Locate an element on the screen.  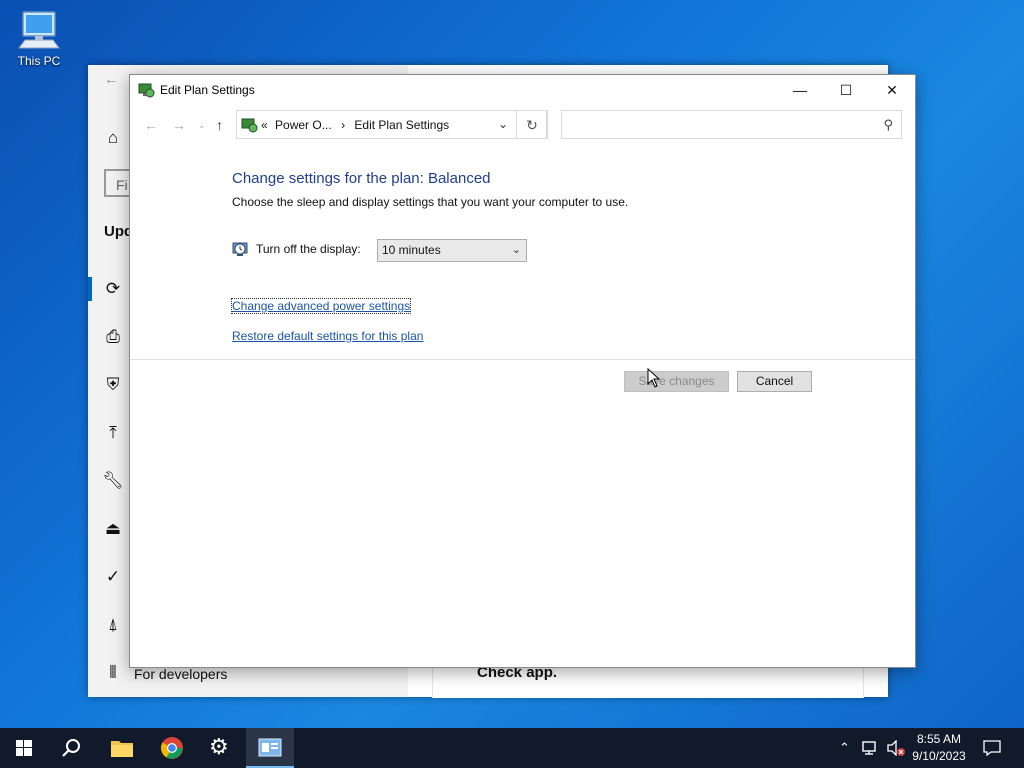
gear-icon: ⚙ is located at coordinates (219, 746).